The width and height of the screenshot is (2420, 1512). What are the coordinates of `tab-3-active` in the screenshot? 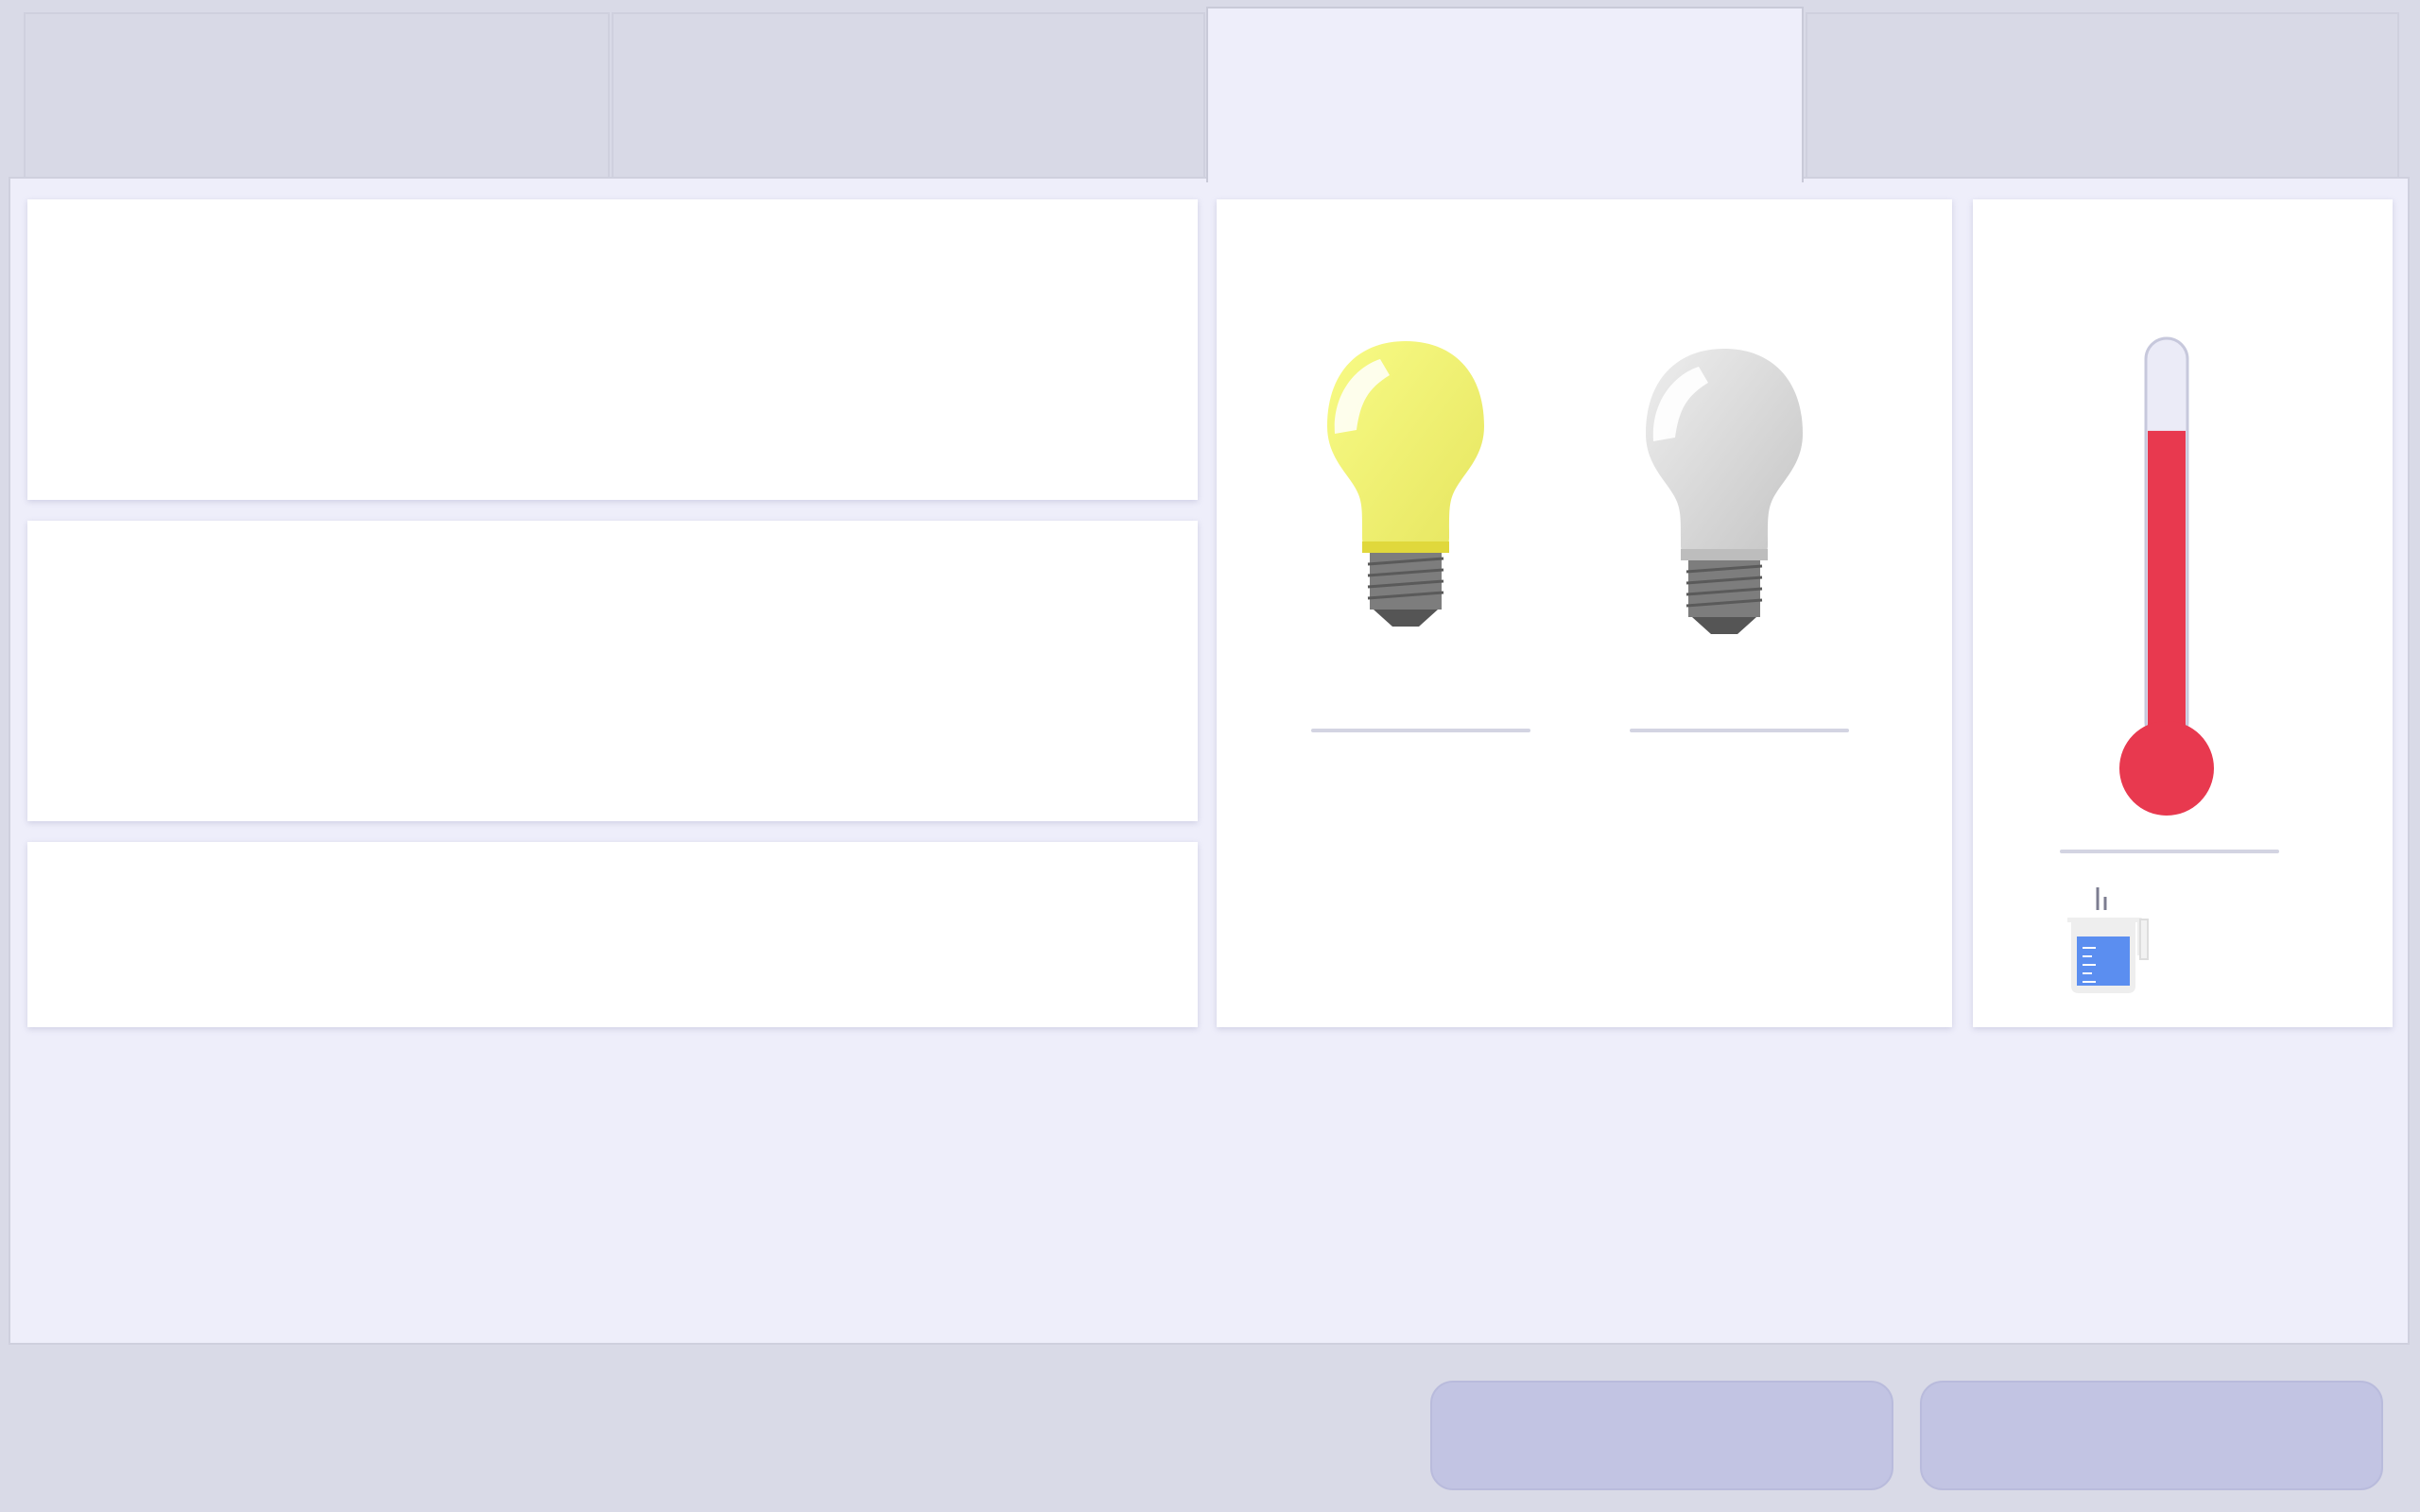 It's located at (1505, 94).